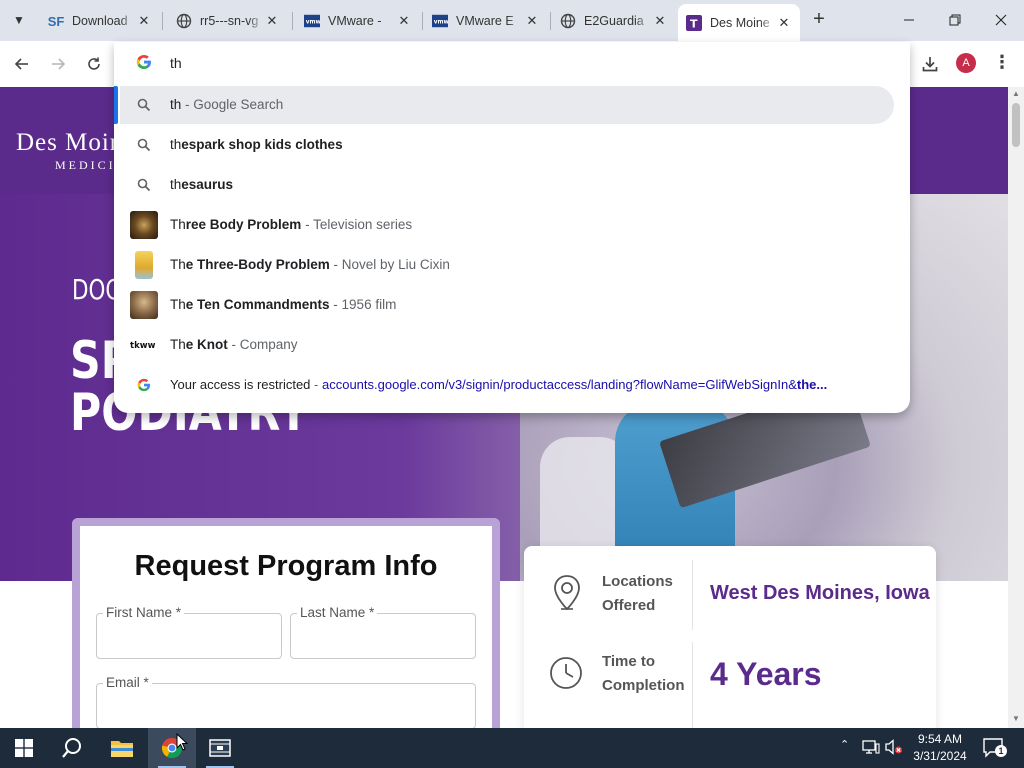 This screenshot has height=768, width=1024. What do you see at coordinates (262, 144) in the screenshot?
I see `completion-text: espark shop kids clothes` at bounding box center [262, 144].